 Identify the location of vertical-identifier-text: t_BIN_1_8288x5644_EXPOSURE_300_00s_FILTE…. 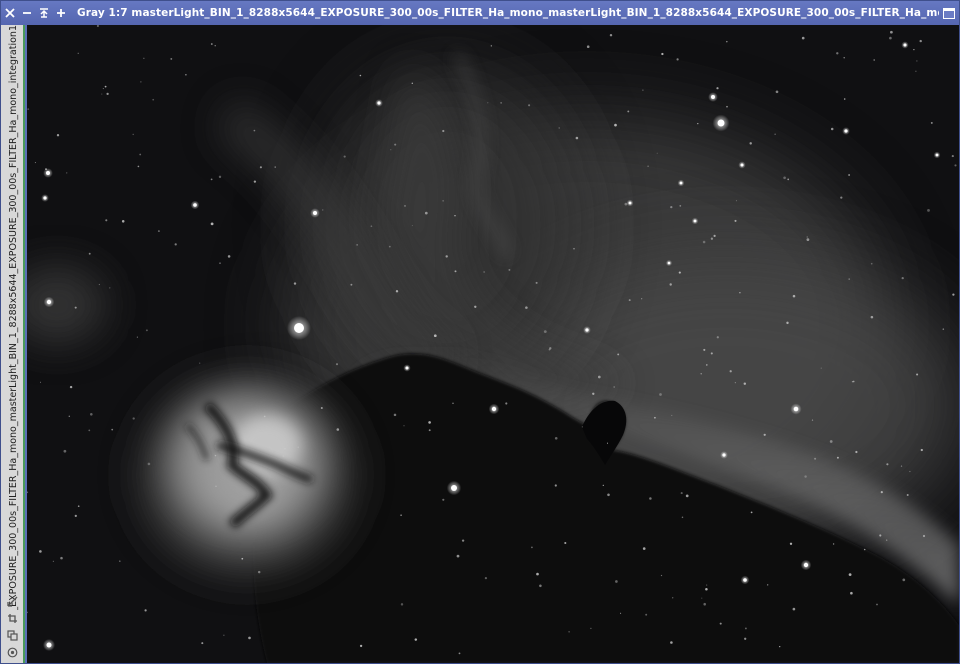
(13, 317).